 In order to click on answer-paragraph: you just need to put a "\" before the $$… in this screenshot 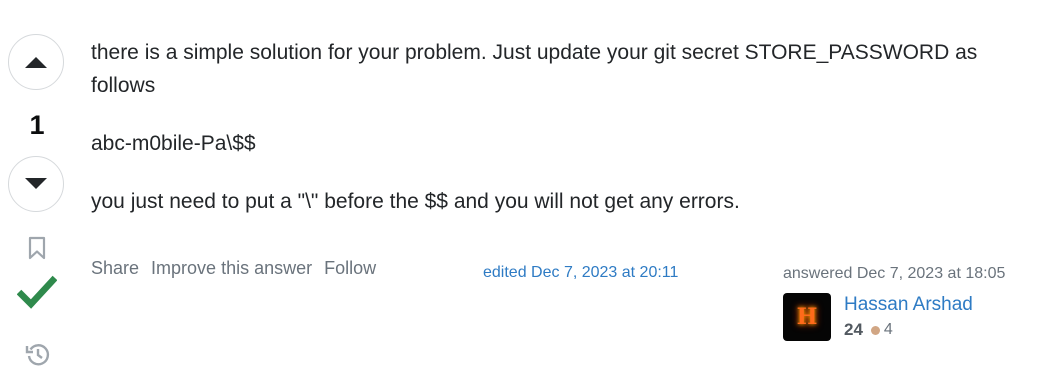, I will do `click(415, 201)`.